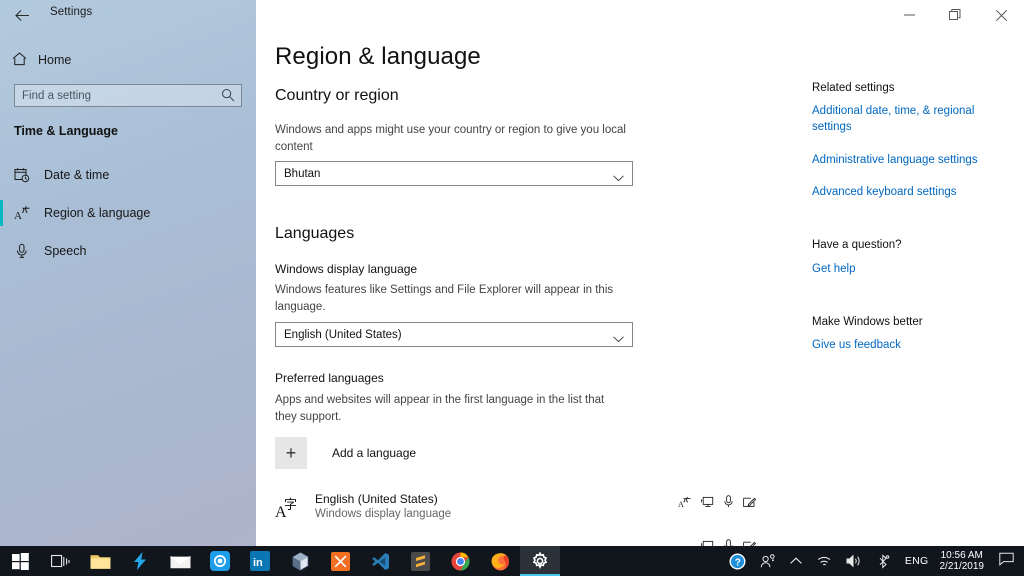 The image size is (1024, 576). Describe the element at coordinates (917, 561) in the screenshot. I see `input-language-indicator: ENG` at that location.